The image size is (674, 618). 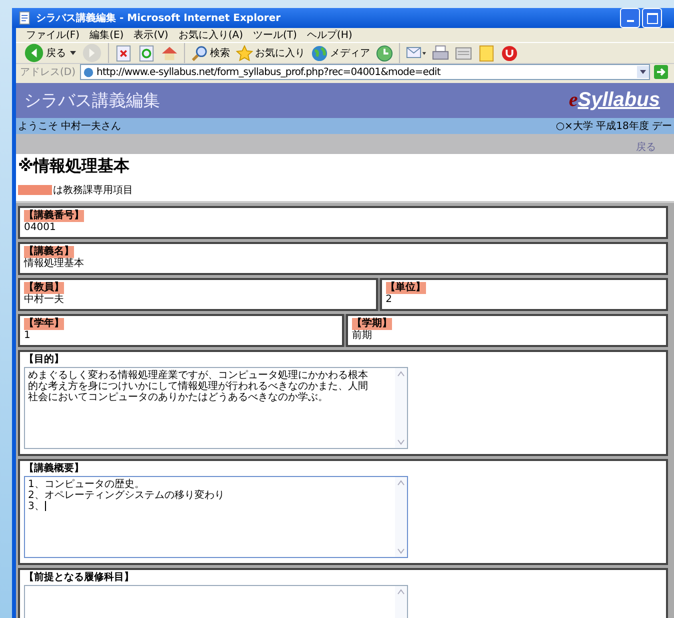 I want to click on legend-swatch, so click(x=35, y=190).